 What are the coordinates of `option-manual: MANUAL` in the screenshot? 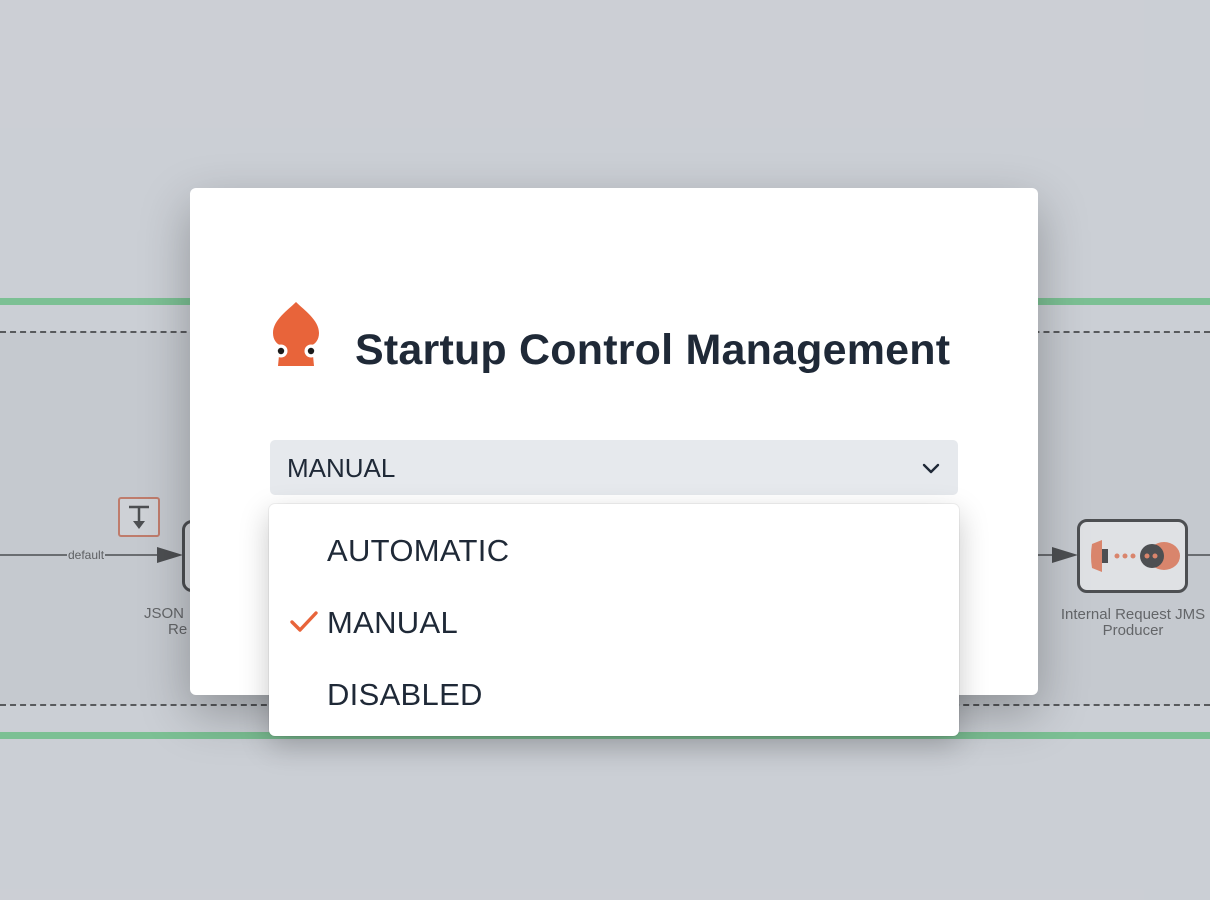 It's located at (614, 619).